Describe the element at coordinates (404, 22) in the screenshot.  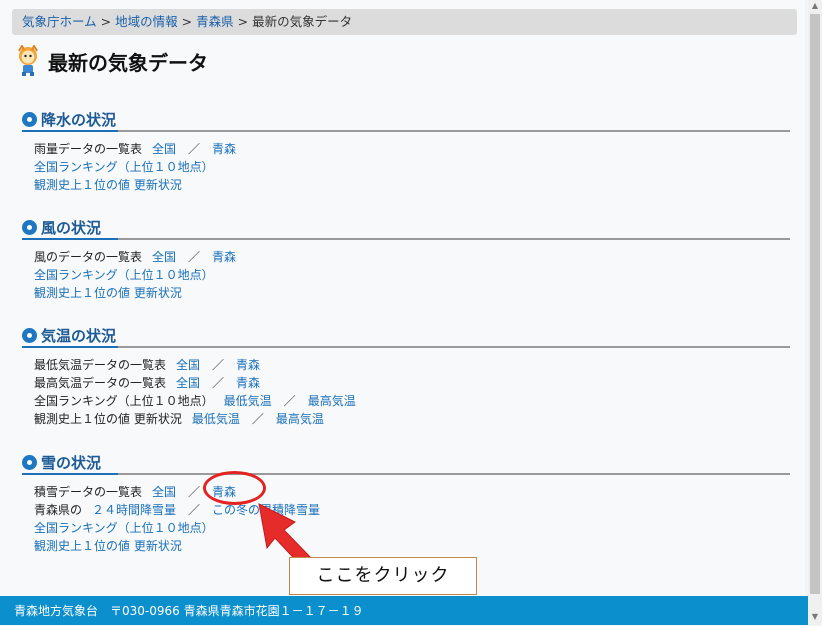
I see `breadcrumb: 気象庁ホーム > 地域の情報 > 青森県 > 最新の気象データ` at that location.